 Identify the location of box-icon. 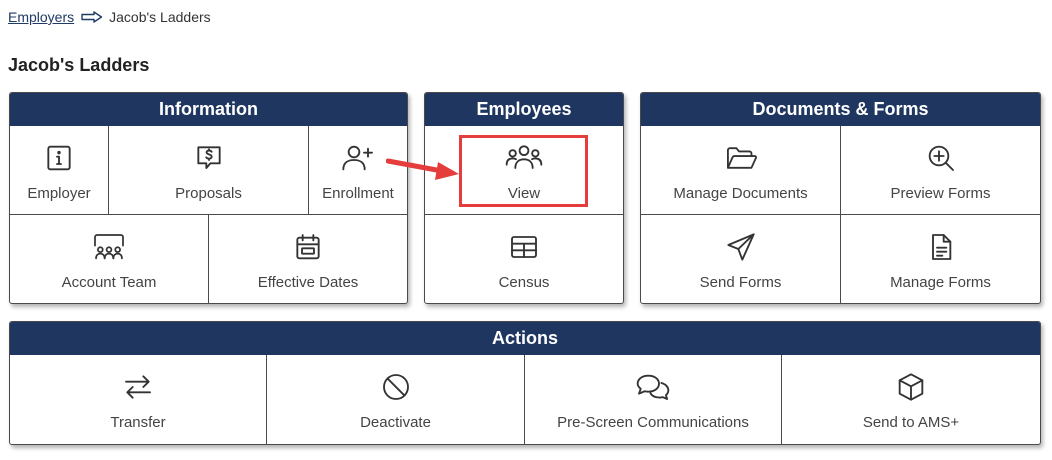
(911, 387).